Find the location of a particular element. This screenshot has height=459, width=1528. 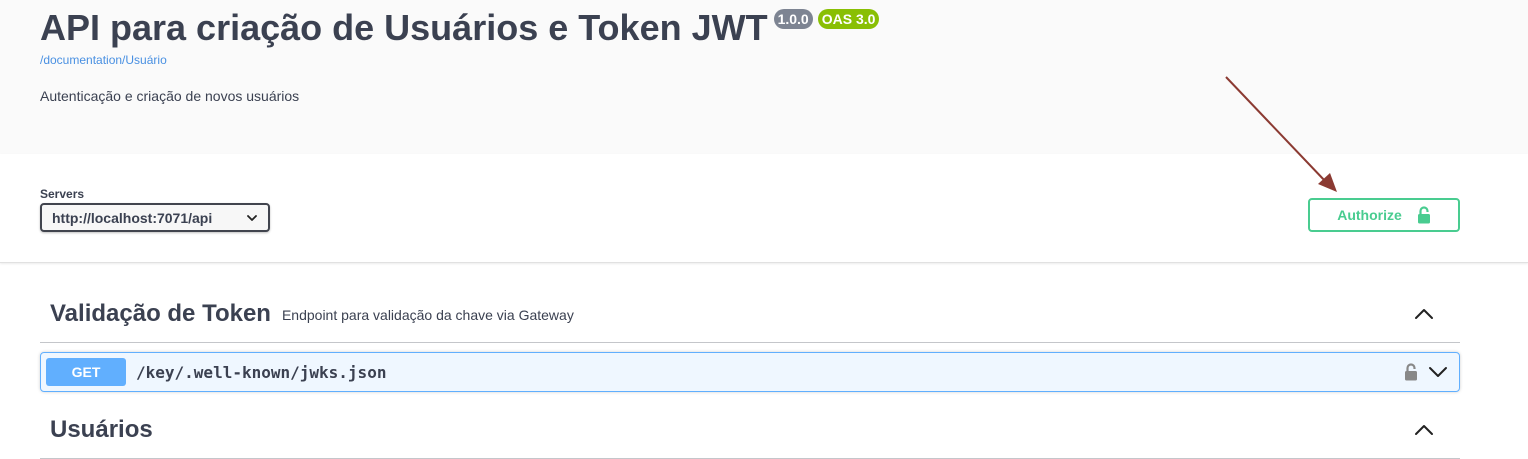

operation-path: /key/.well-known/jwks.json is located at coordinates (261, 372).